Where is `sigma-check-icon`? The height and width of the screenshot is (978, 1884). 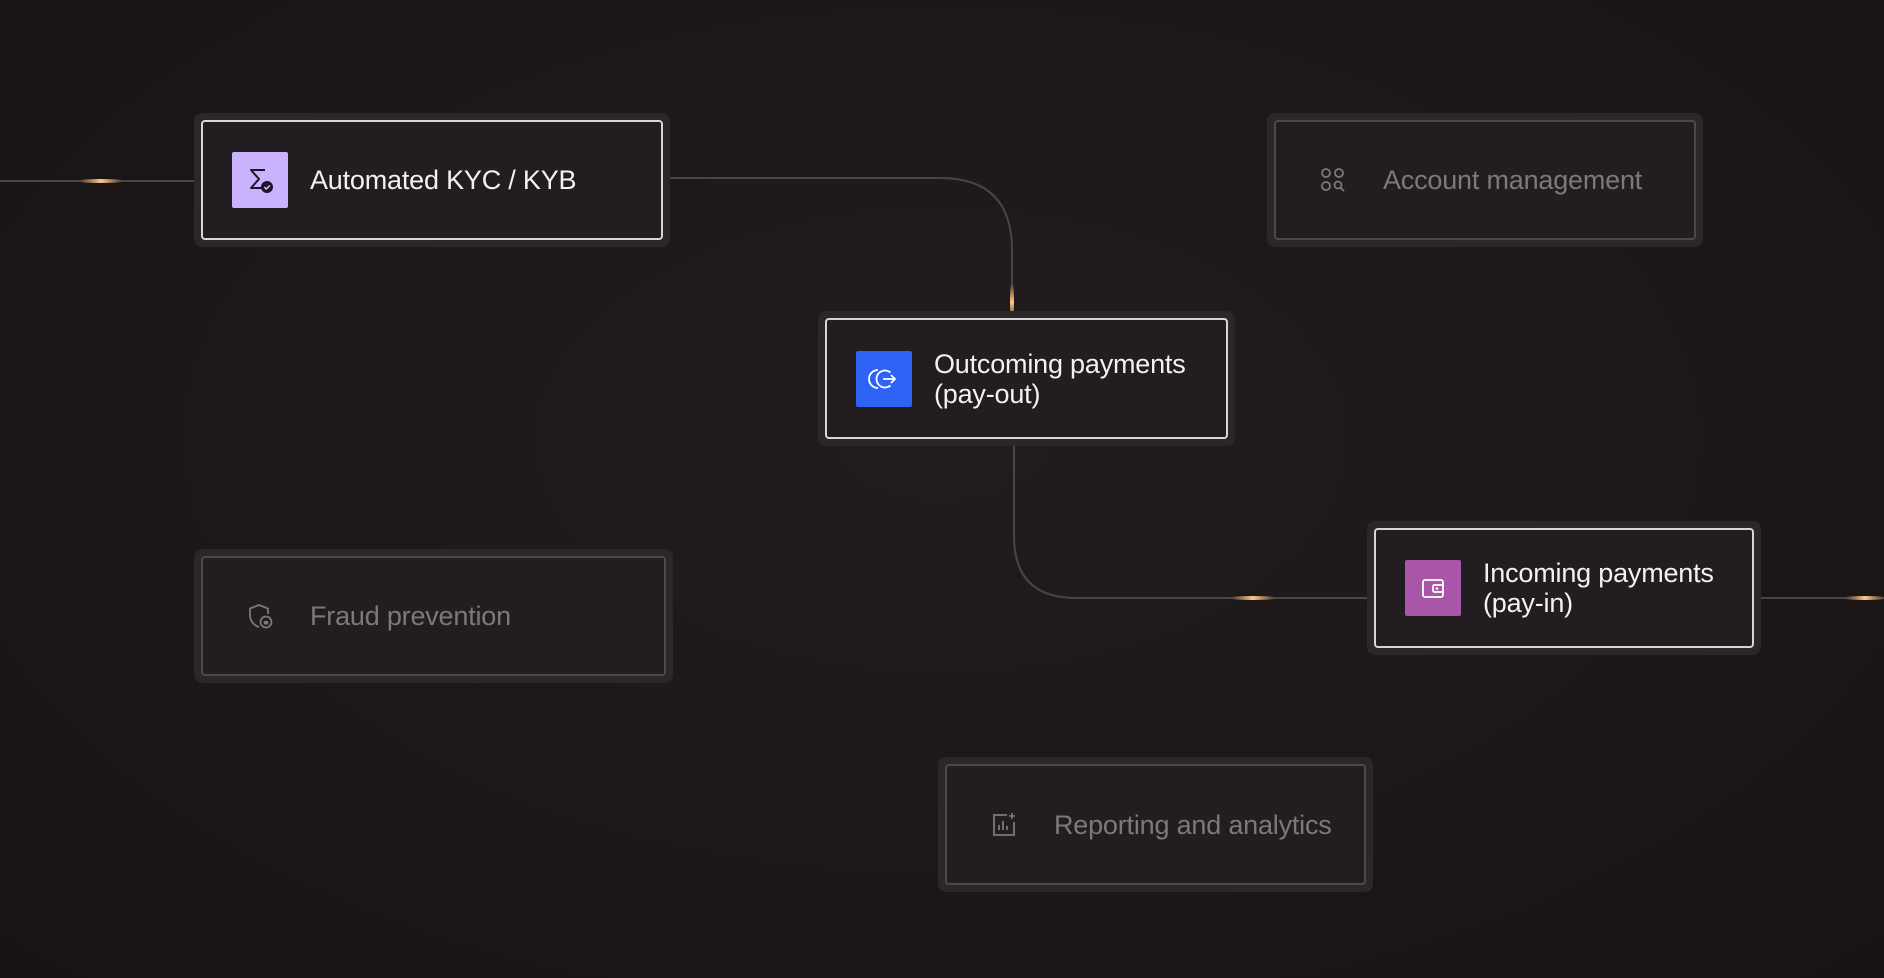 sigma-check-icon is located at coordinates (260, 180).